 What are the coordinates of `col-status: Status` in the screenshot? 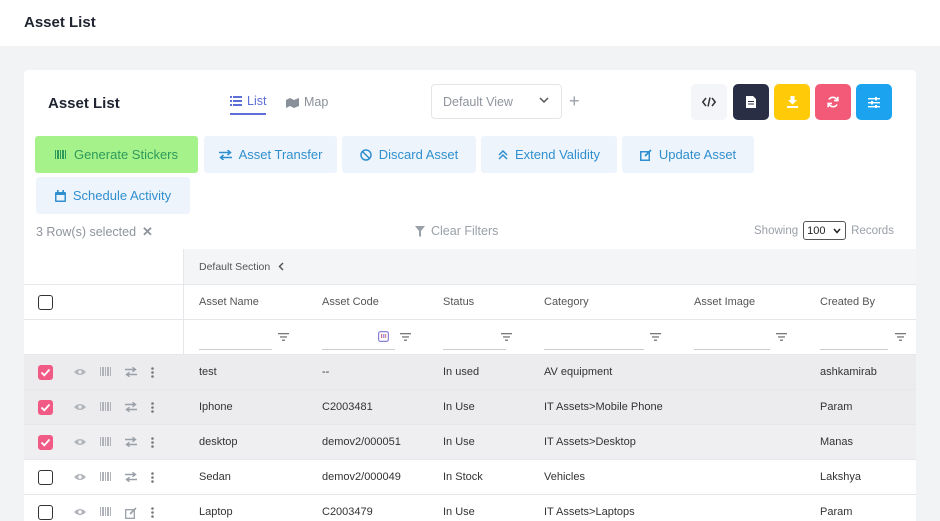 It's located at (458, 302).